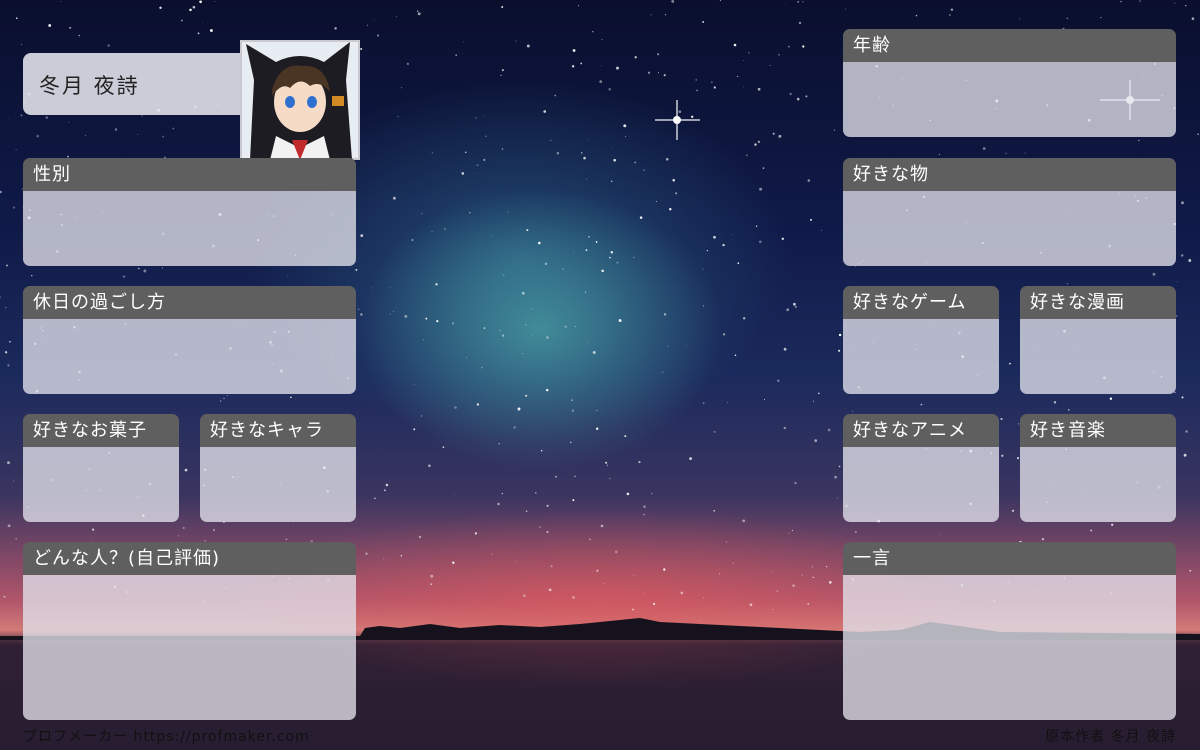 This screenshot has width=1200, height=750. What do you see at coordinates (1009, 99) in the screenshot?
I see `panel-age-field` at bounding box center [1009, 99].